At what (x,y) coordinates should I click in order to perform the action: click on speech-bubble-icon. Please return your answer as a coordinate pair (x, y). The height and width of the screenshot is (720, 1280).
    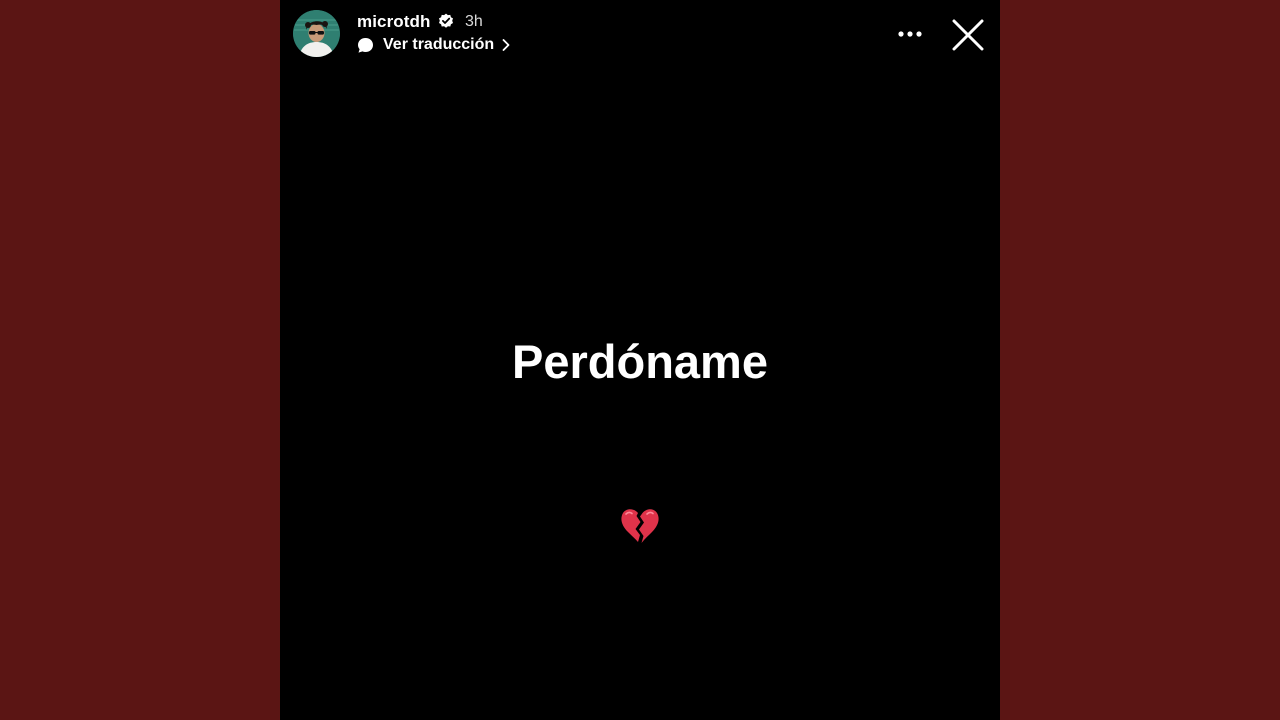
    Looking at the image, I should click on (365, 45).